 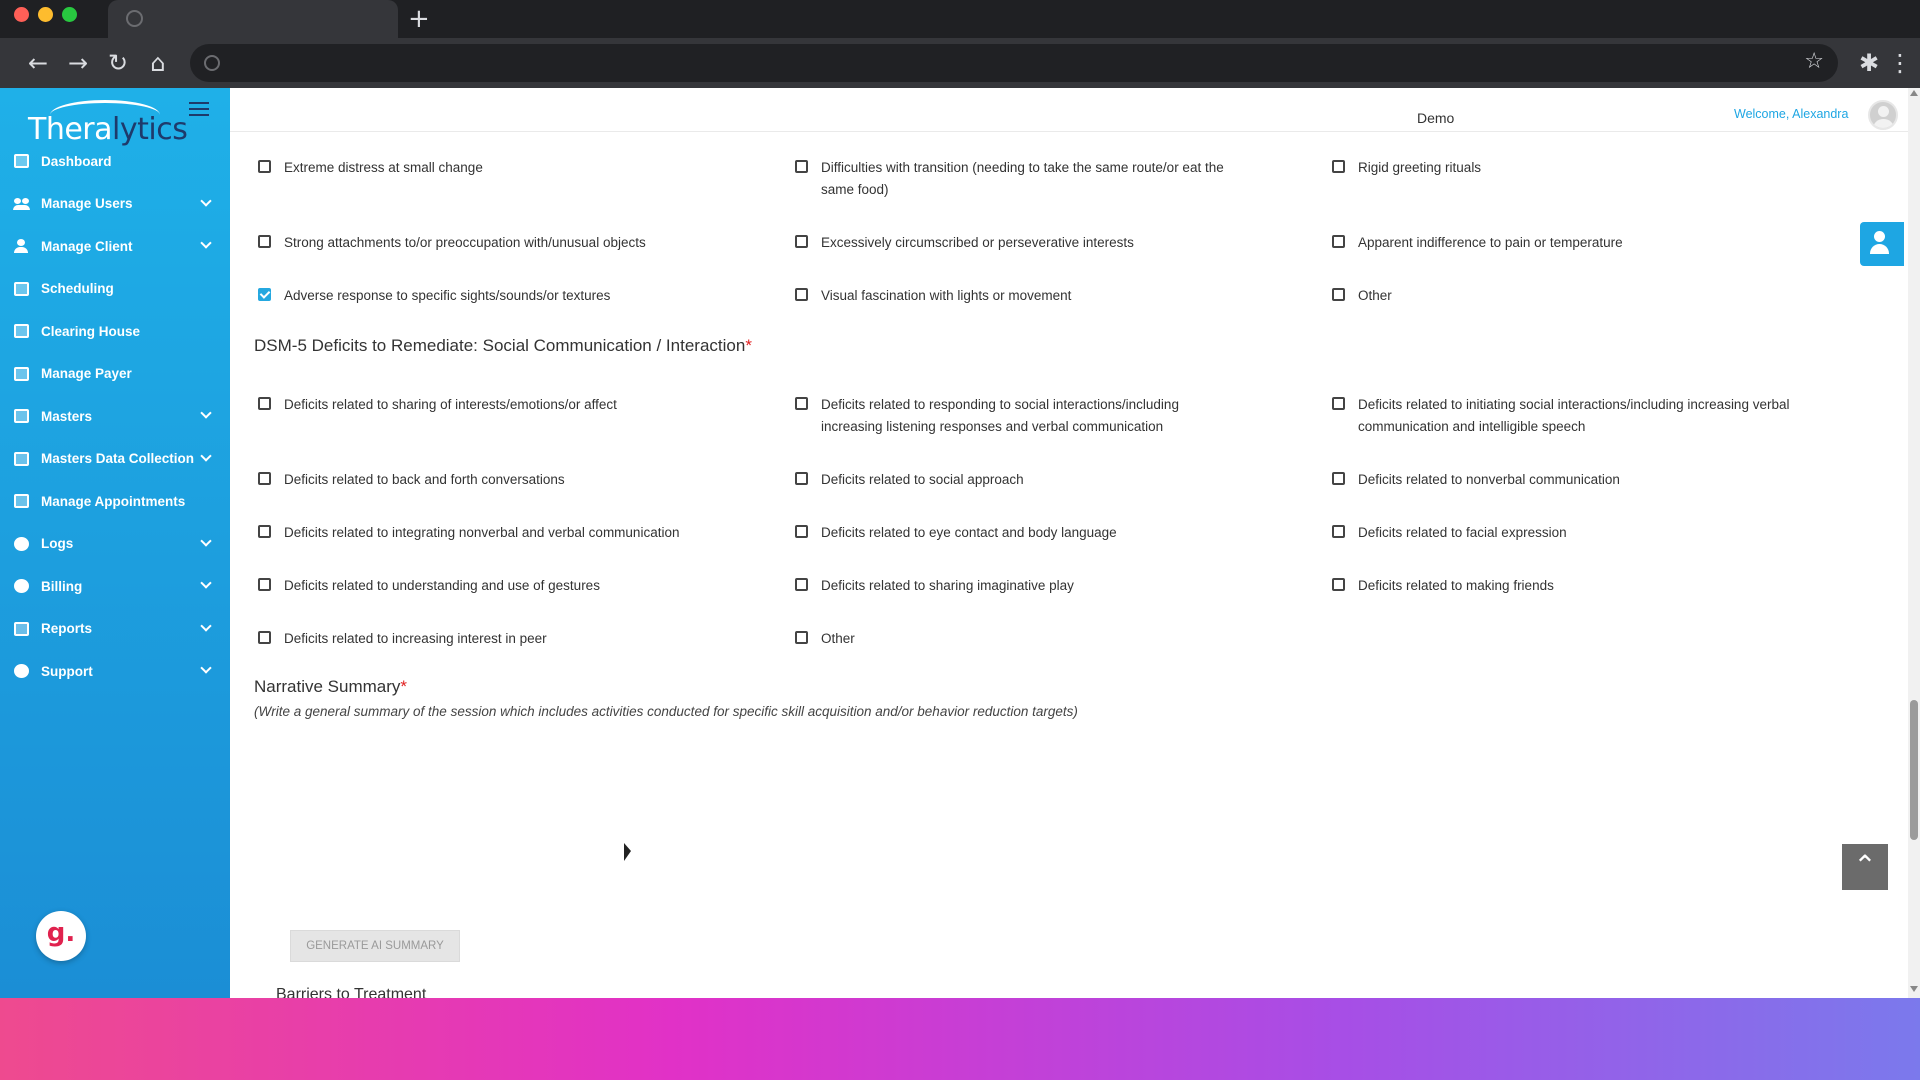 What do you see at coordinates (1914, 93) in the screenshot?
I see `scroll-up-arrow-icon` at bounding box center [1914, 93].